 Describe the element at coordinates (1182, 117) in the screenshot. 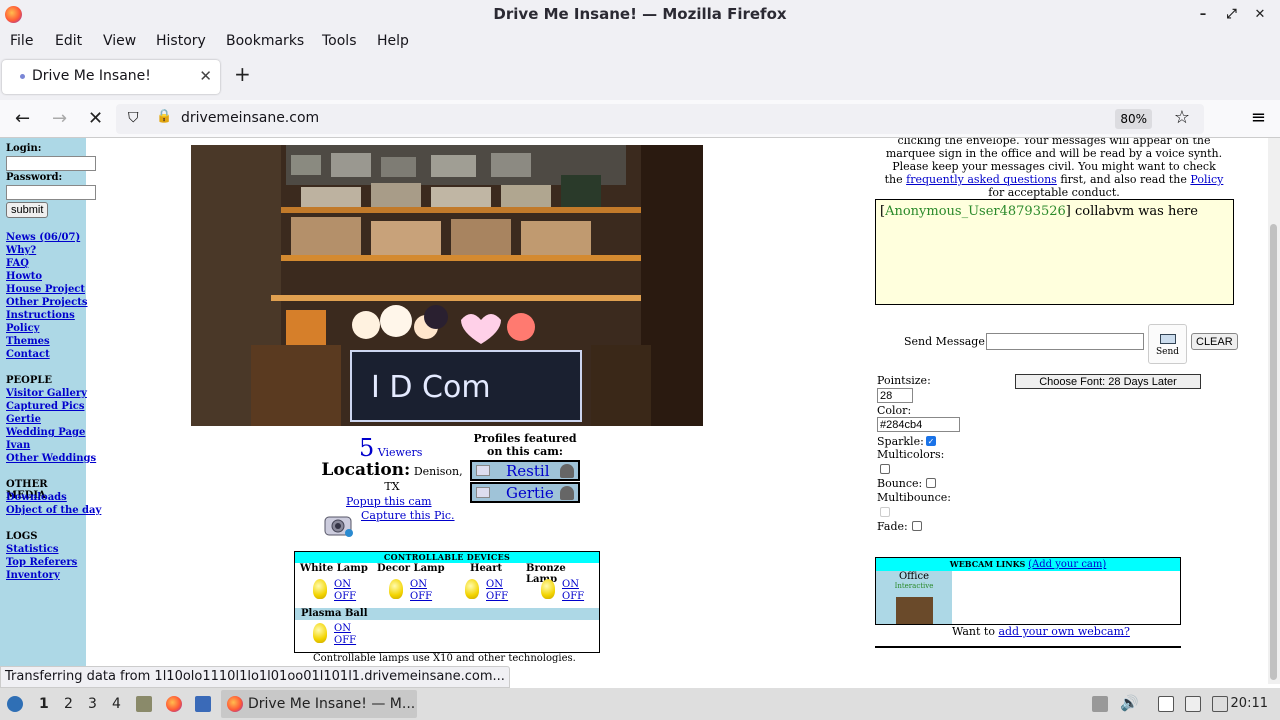

I see `bookmark-star-icon: ☆` at that location.